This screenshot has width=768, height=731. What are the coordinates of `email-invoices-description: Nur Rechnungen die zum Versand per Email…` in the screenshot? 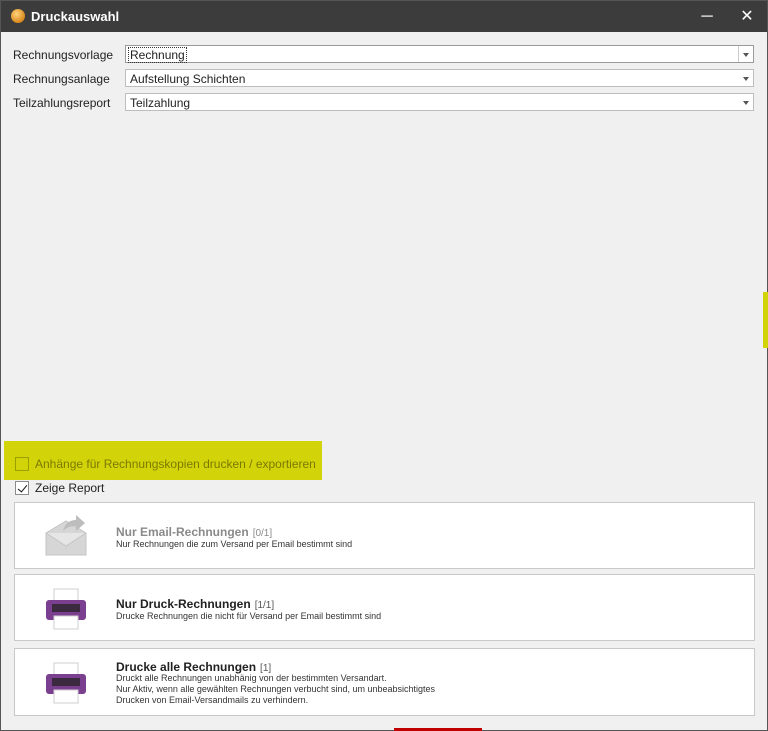 It's located at (234, 544).